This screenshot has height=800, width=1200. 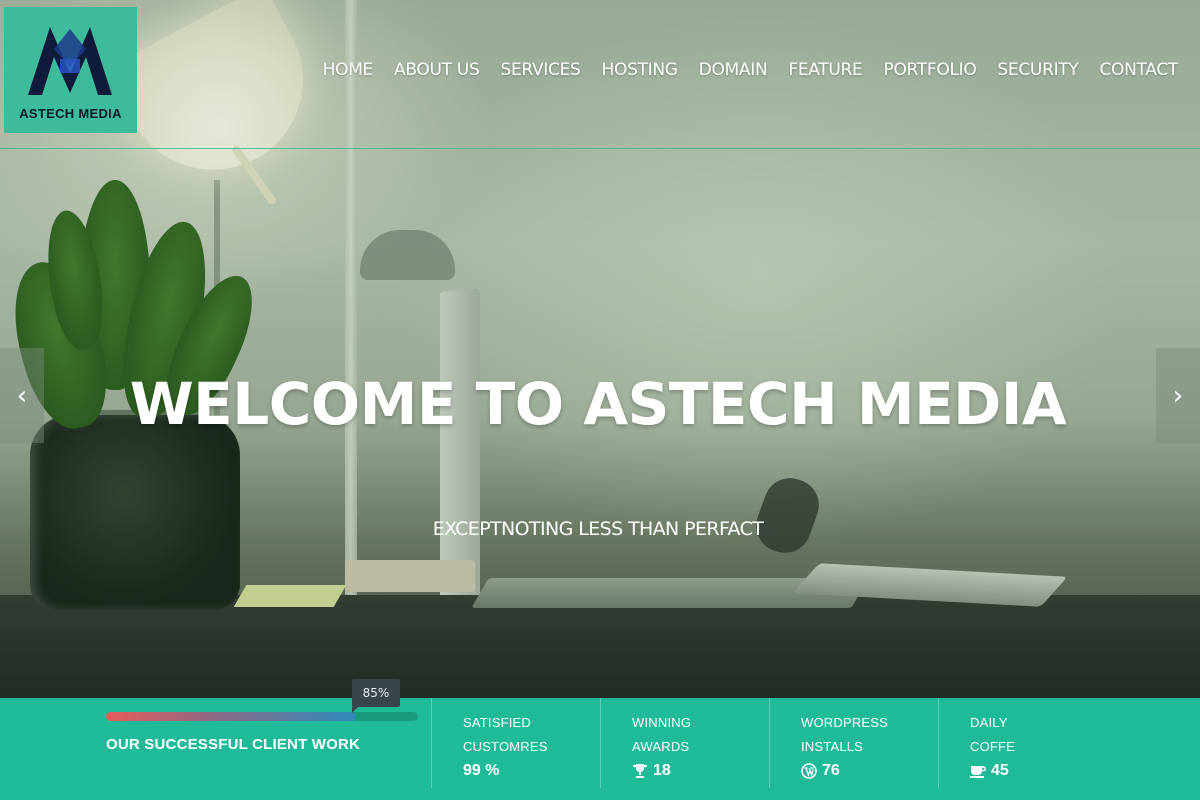 What do you see at coordinates (993, 746) in the screenshot?
I see `stat-label-line2: COFFE` at bounding box center [993, 746].